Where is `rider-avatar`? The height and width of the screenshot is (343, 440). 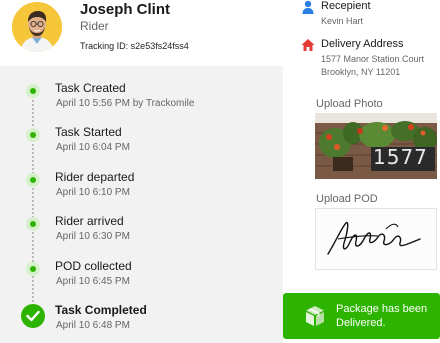 rider-avatar is located at coordinates (37, 27).